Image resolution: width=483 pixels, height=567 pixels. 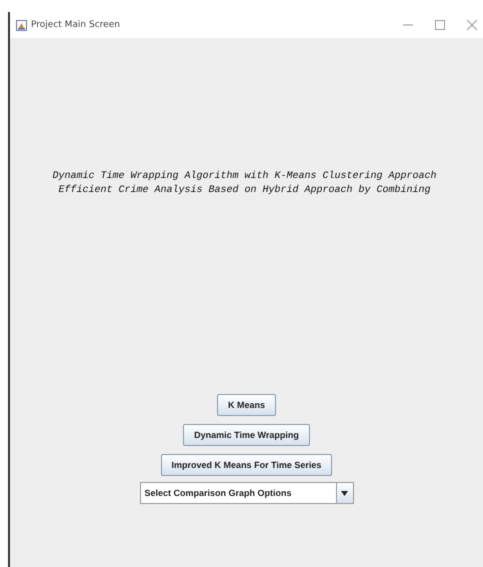 What do you see at coordinates (440, 25) in the screenshot?
I see `maximize-icon` at bounding box center [440, 25].